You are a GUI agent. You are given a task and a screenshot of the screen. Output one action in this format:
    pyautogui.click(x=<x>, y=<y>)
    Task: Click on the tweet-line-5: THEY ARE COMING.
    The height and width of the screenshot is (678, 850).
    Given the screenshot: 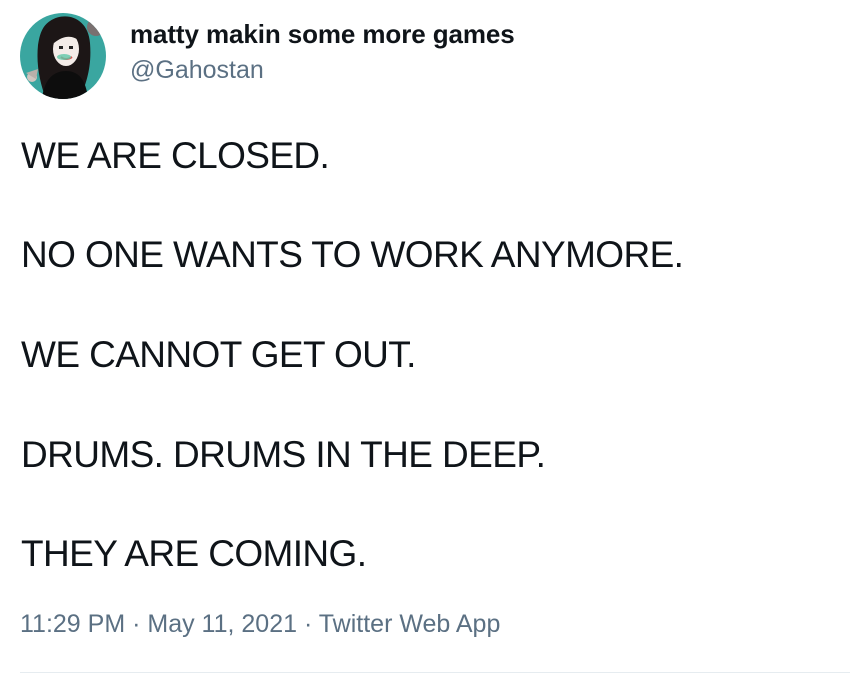 What is the action you would take?
    pyautogui.click(x=194, y=553)
    